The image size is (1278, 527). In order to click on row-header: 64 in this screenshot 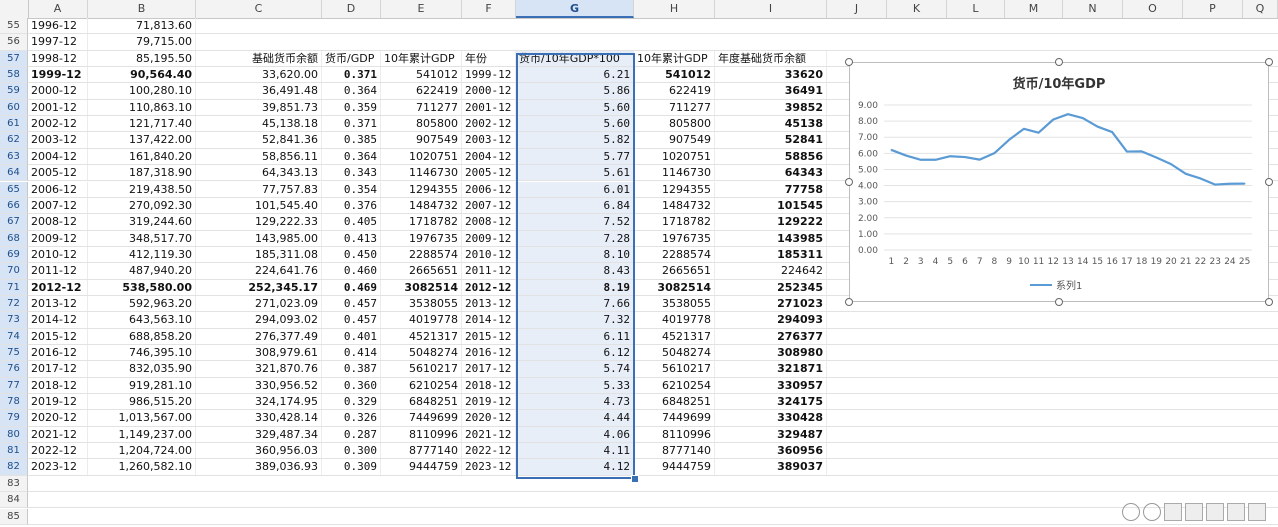, I will do `click(14, 173)`.